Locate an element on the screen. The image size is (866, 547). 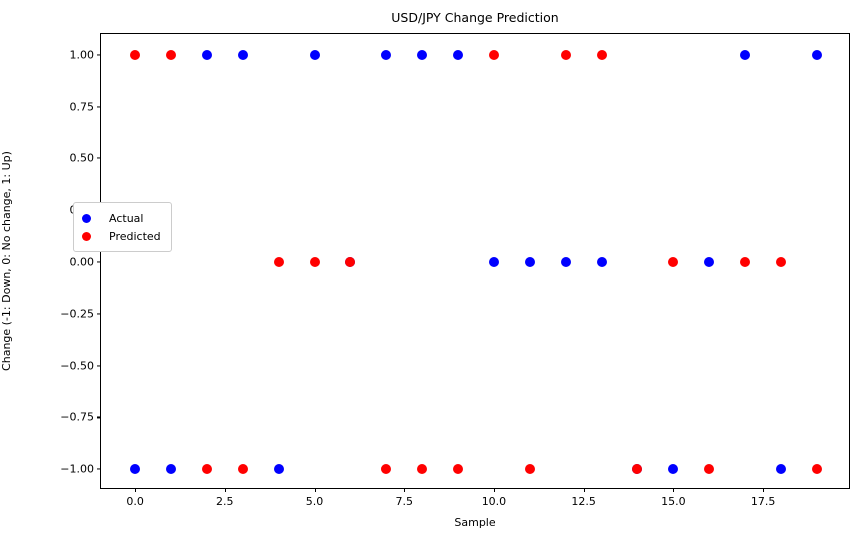
legend-entry-actual: Actual is located at coordinates (121, 218).